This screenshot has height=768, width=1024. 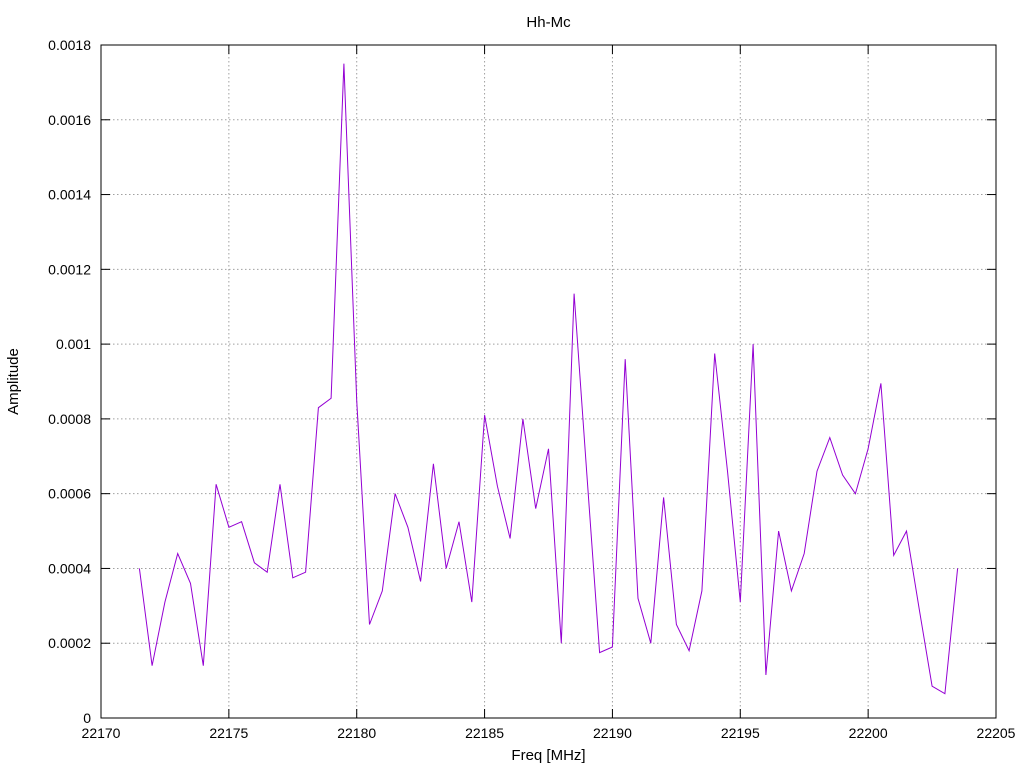 What do you see at coordinates (69, 568) in the screenshot?
I see `y-tick-label: 0.0004` at bounding box center [69, 568].